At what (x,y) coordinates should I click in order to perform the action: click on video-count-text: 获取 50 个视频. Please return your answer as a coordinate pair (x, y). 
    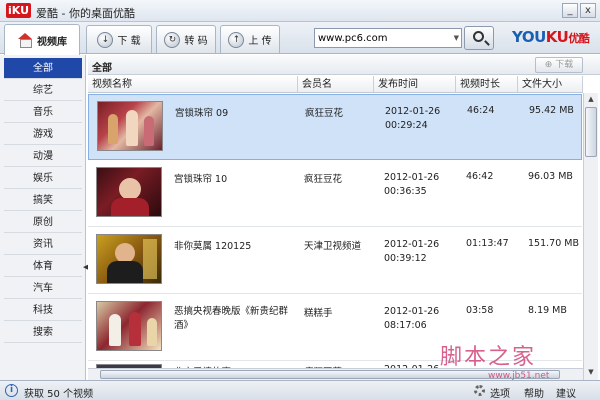
    Looking at the image, I should click on (59, 394).